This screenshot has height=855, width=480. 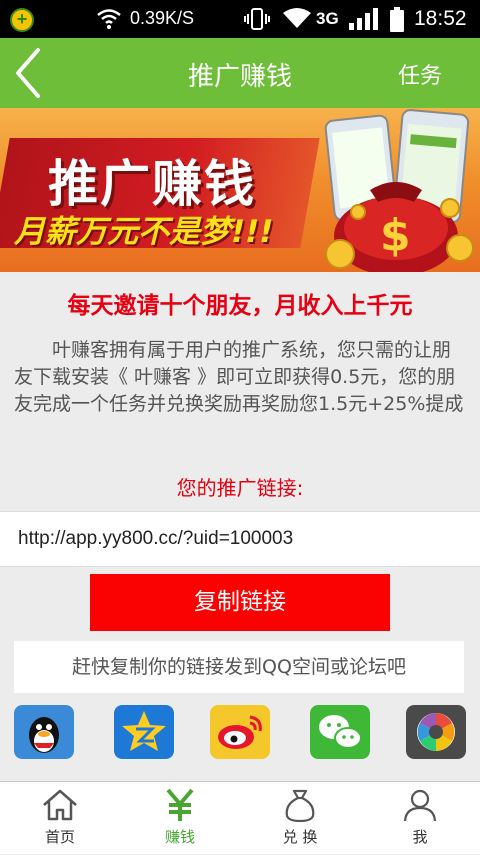 I want to click on banner-slogan: 月薪万元不是梦!!!, so click(x=144, y=232).